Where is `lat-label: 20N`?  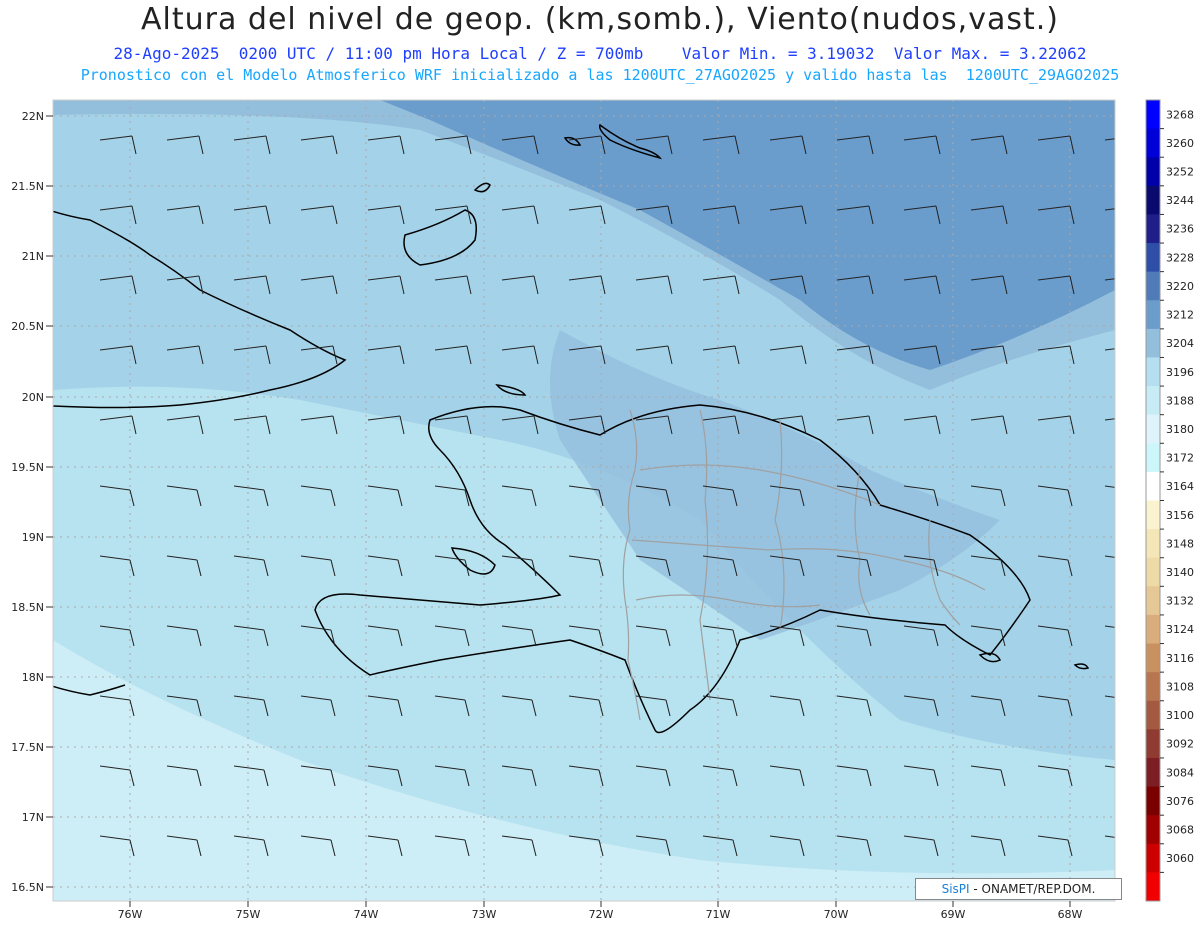 lat-label: 20N is located at coordinates (33, 397).